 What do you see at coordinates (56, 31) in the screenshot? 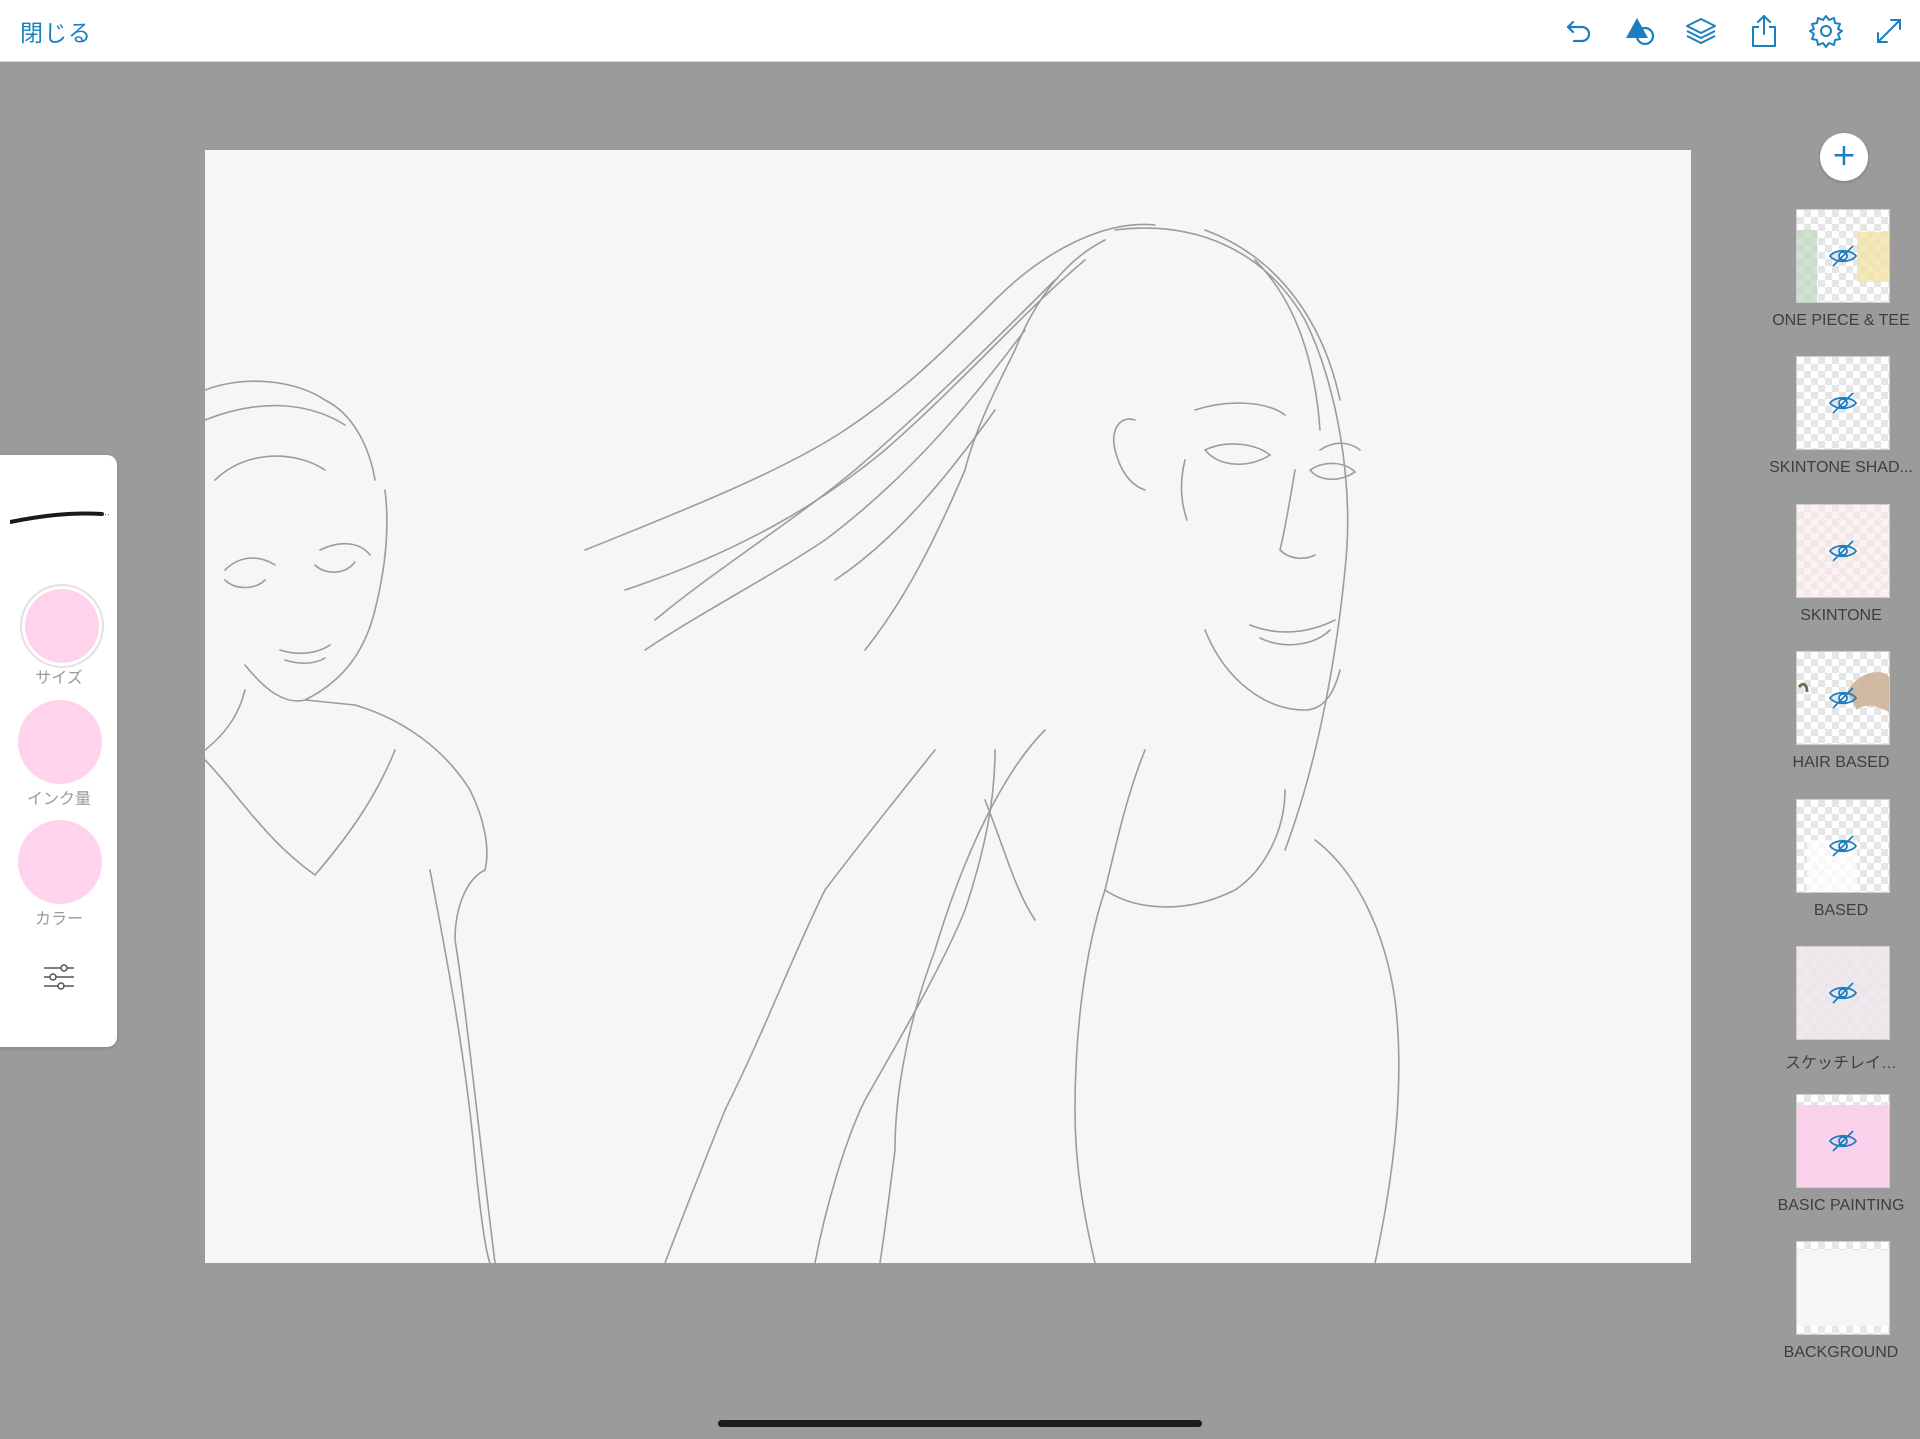
I see `close-button: 閉じる` at bounding box center [56, 31].